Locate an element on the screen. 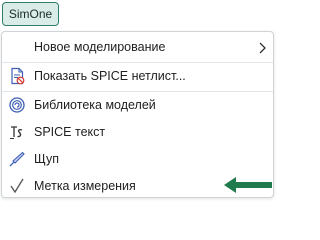 The image size is (320, 240). menu-item-new-simulation: Новое моделирование is located at coordinates (137, 47).